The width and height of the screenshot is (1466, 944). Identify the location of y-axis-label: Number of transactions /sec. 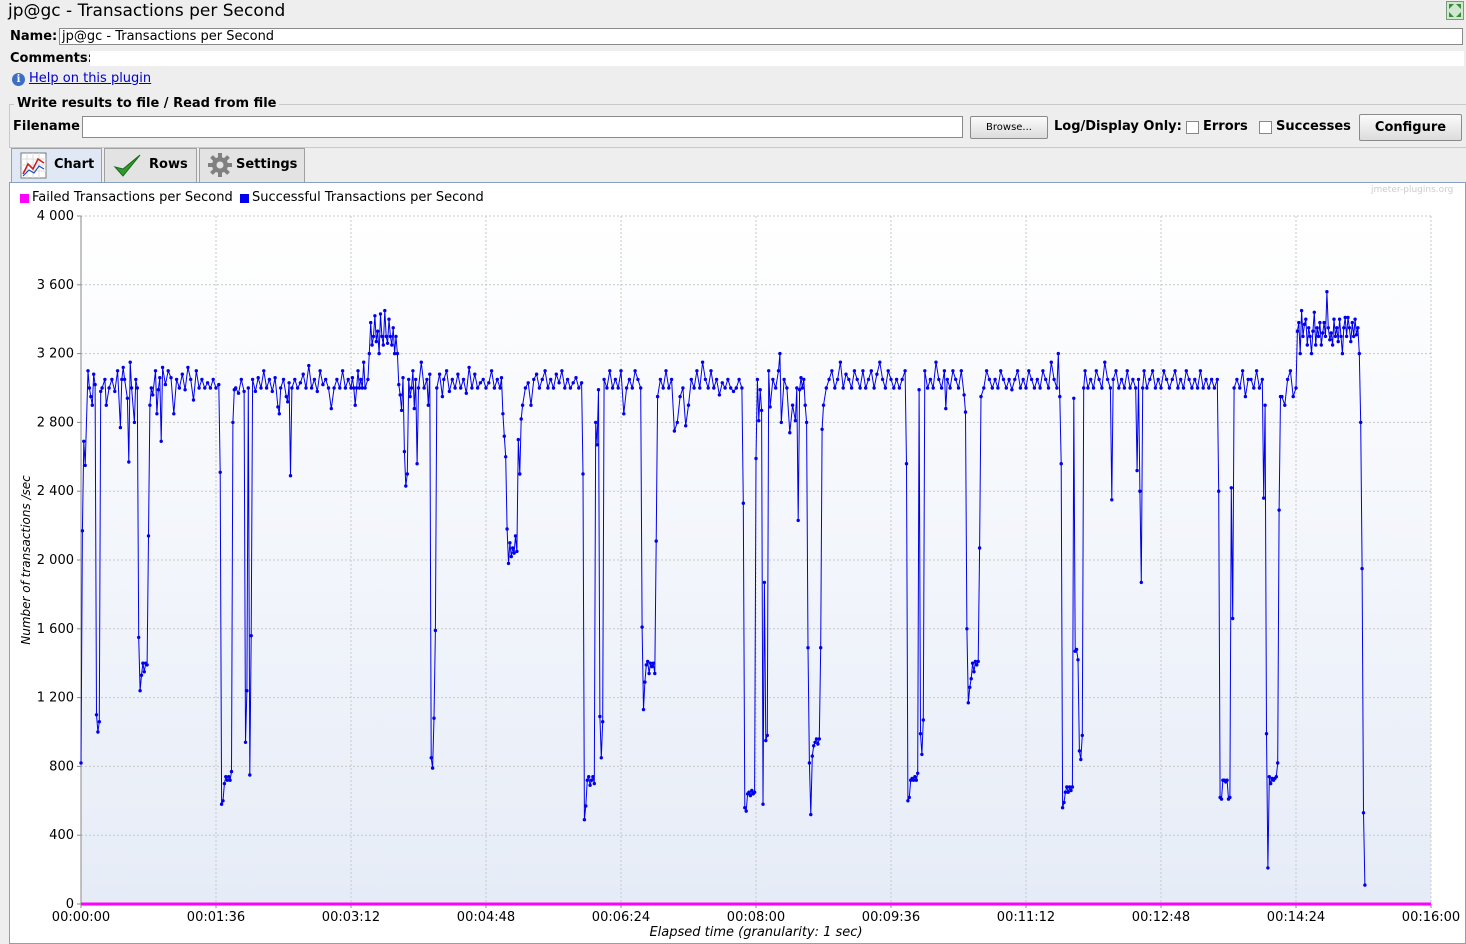
(26, 560).